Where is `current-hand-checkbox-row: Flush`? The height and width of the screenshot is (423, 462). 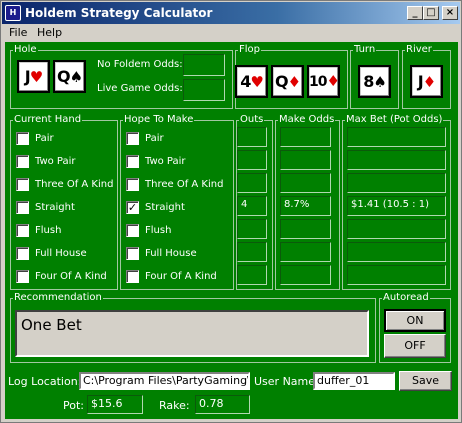
current-hand-checkbox-row: Flush is located at coordinates (66, 231).